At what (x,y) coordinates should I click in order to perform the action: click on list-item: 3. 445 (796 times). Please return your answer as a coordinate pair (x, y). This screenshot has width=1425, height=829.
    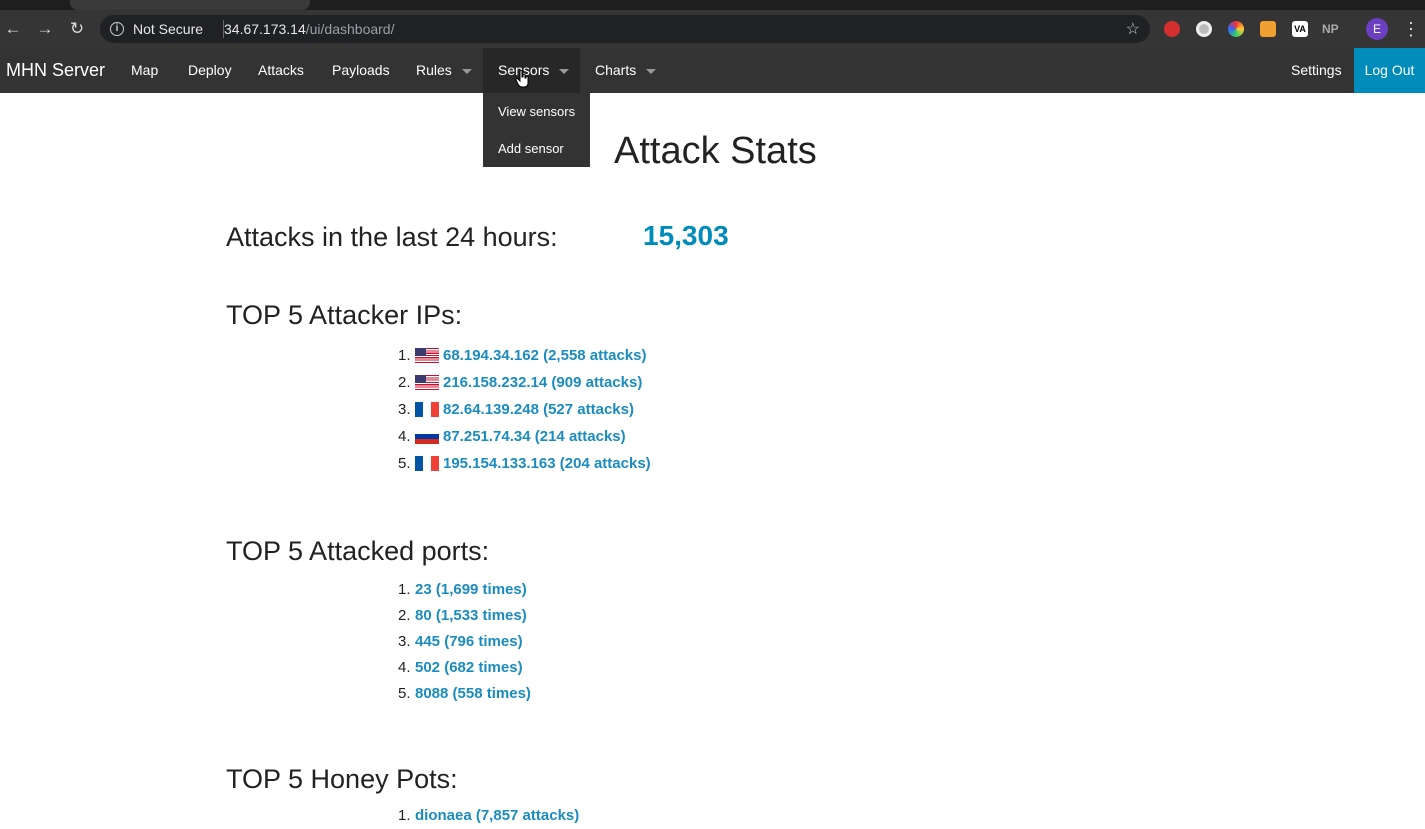
    Looking at the image, I should click on (464, 642).